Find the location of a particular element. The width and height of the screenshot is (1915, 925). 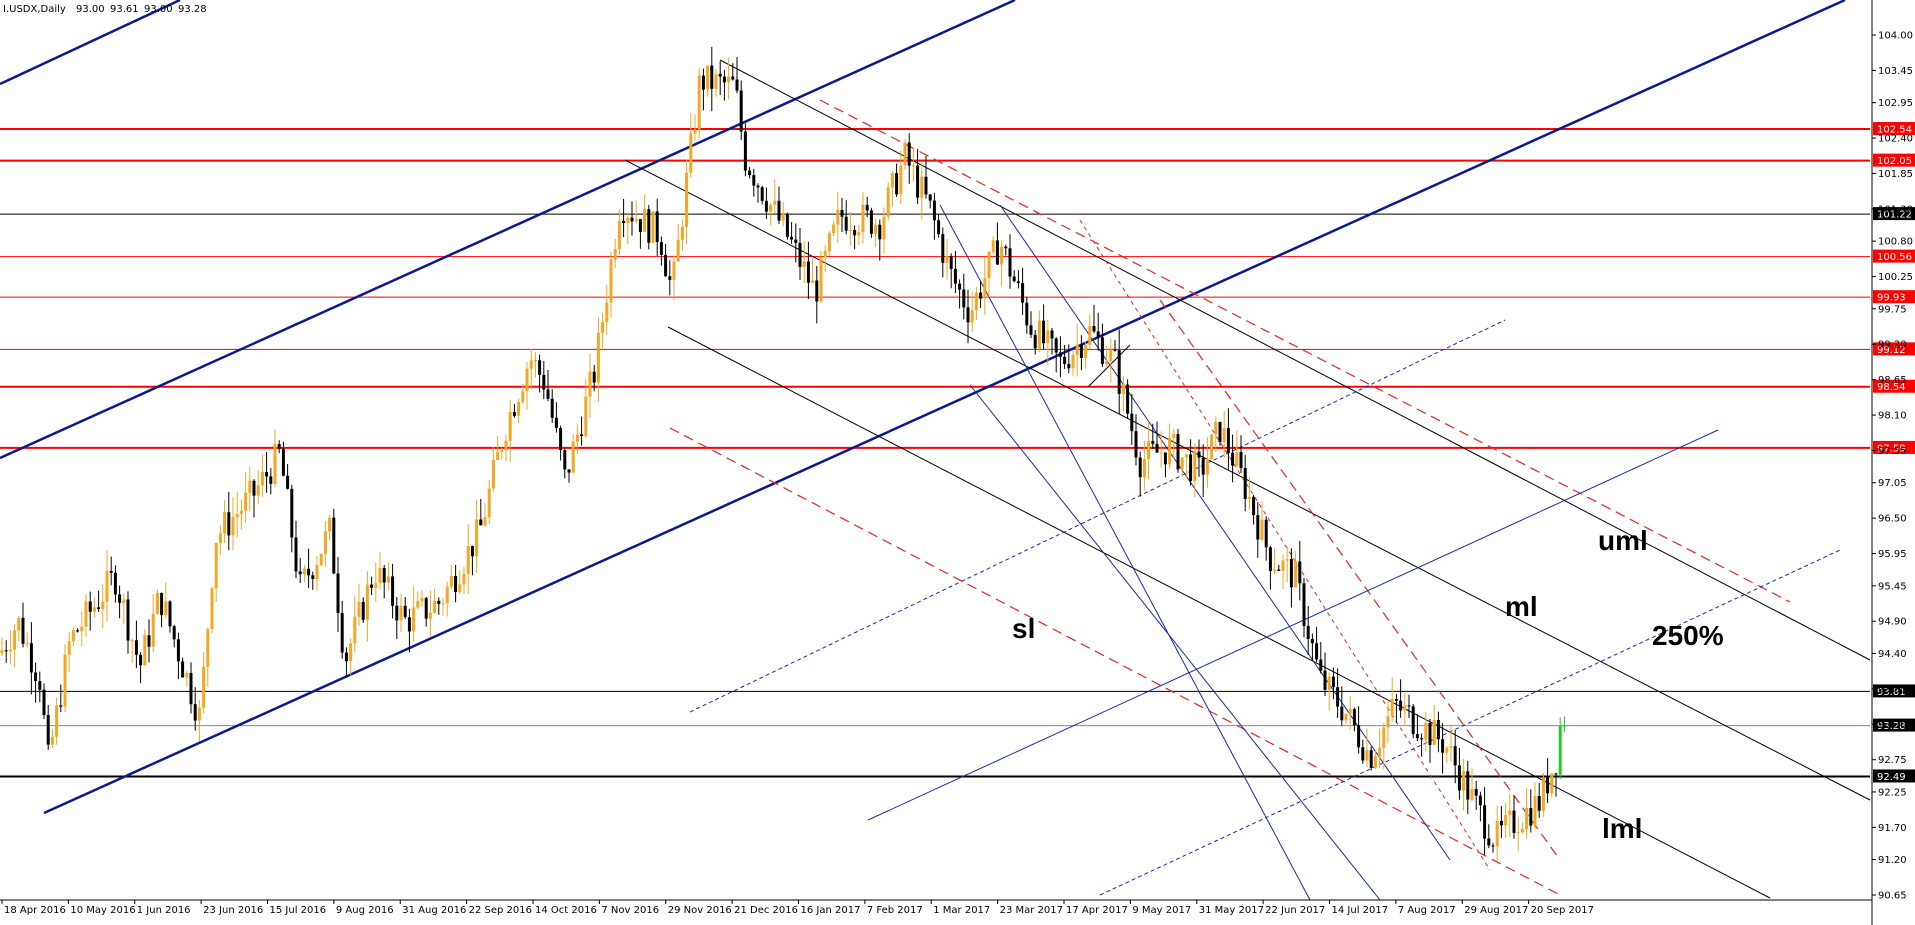

price-tick-label: 91.20 is located at coordinates (1892, 860).